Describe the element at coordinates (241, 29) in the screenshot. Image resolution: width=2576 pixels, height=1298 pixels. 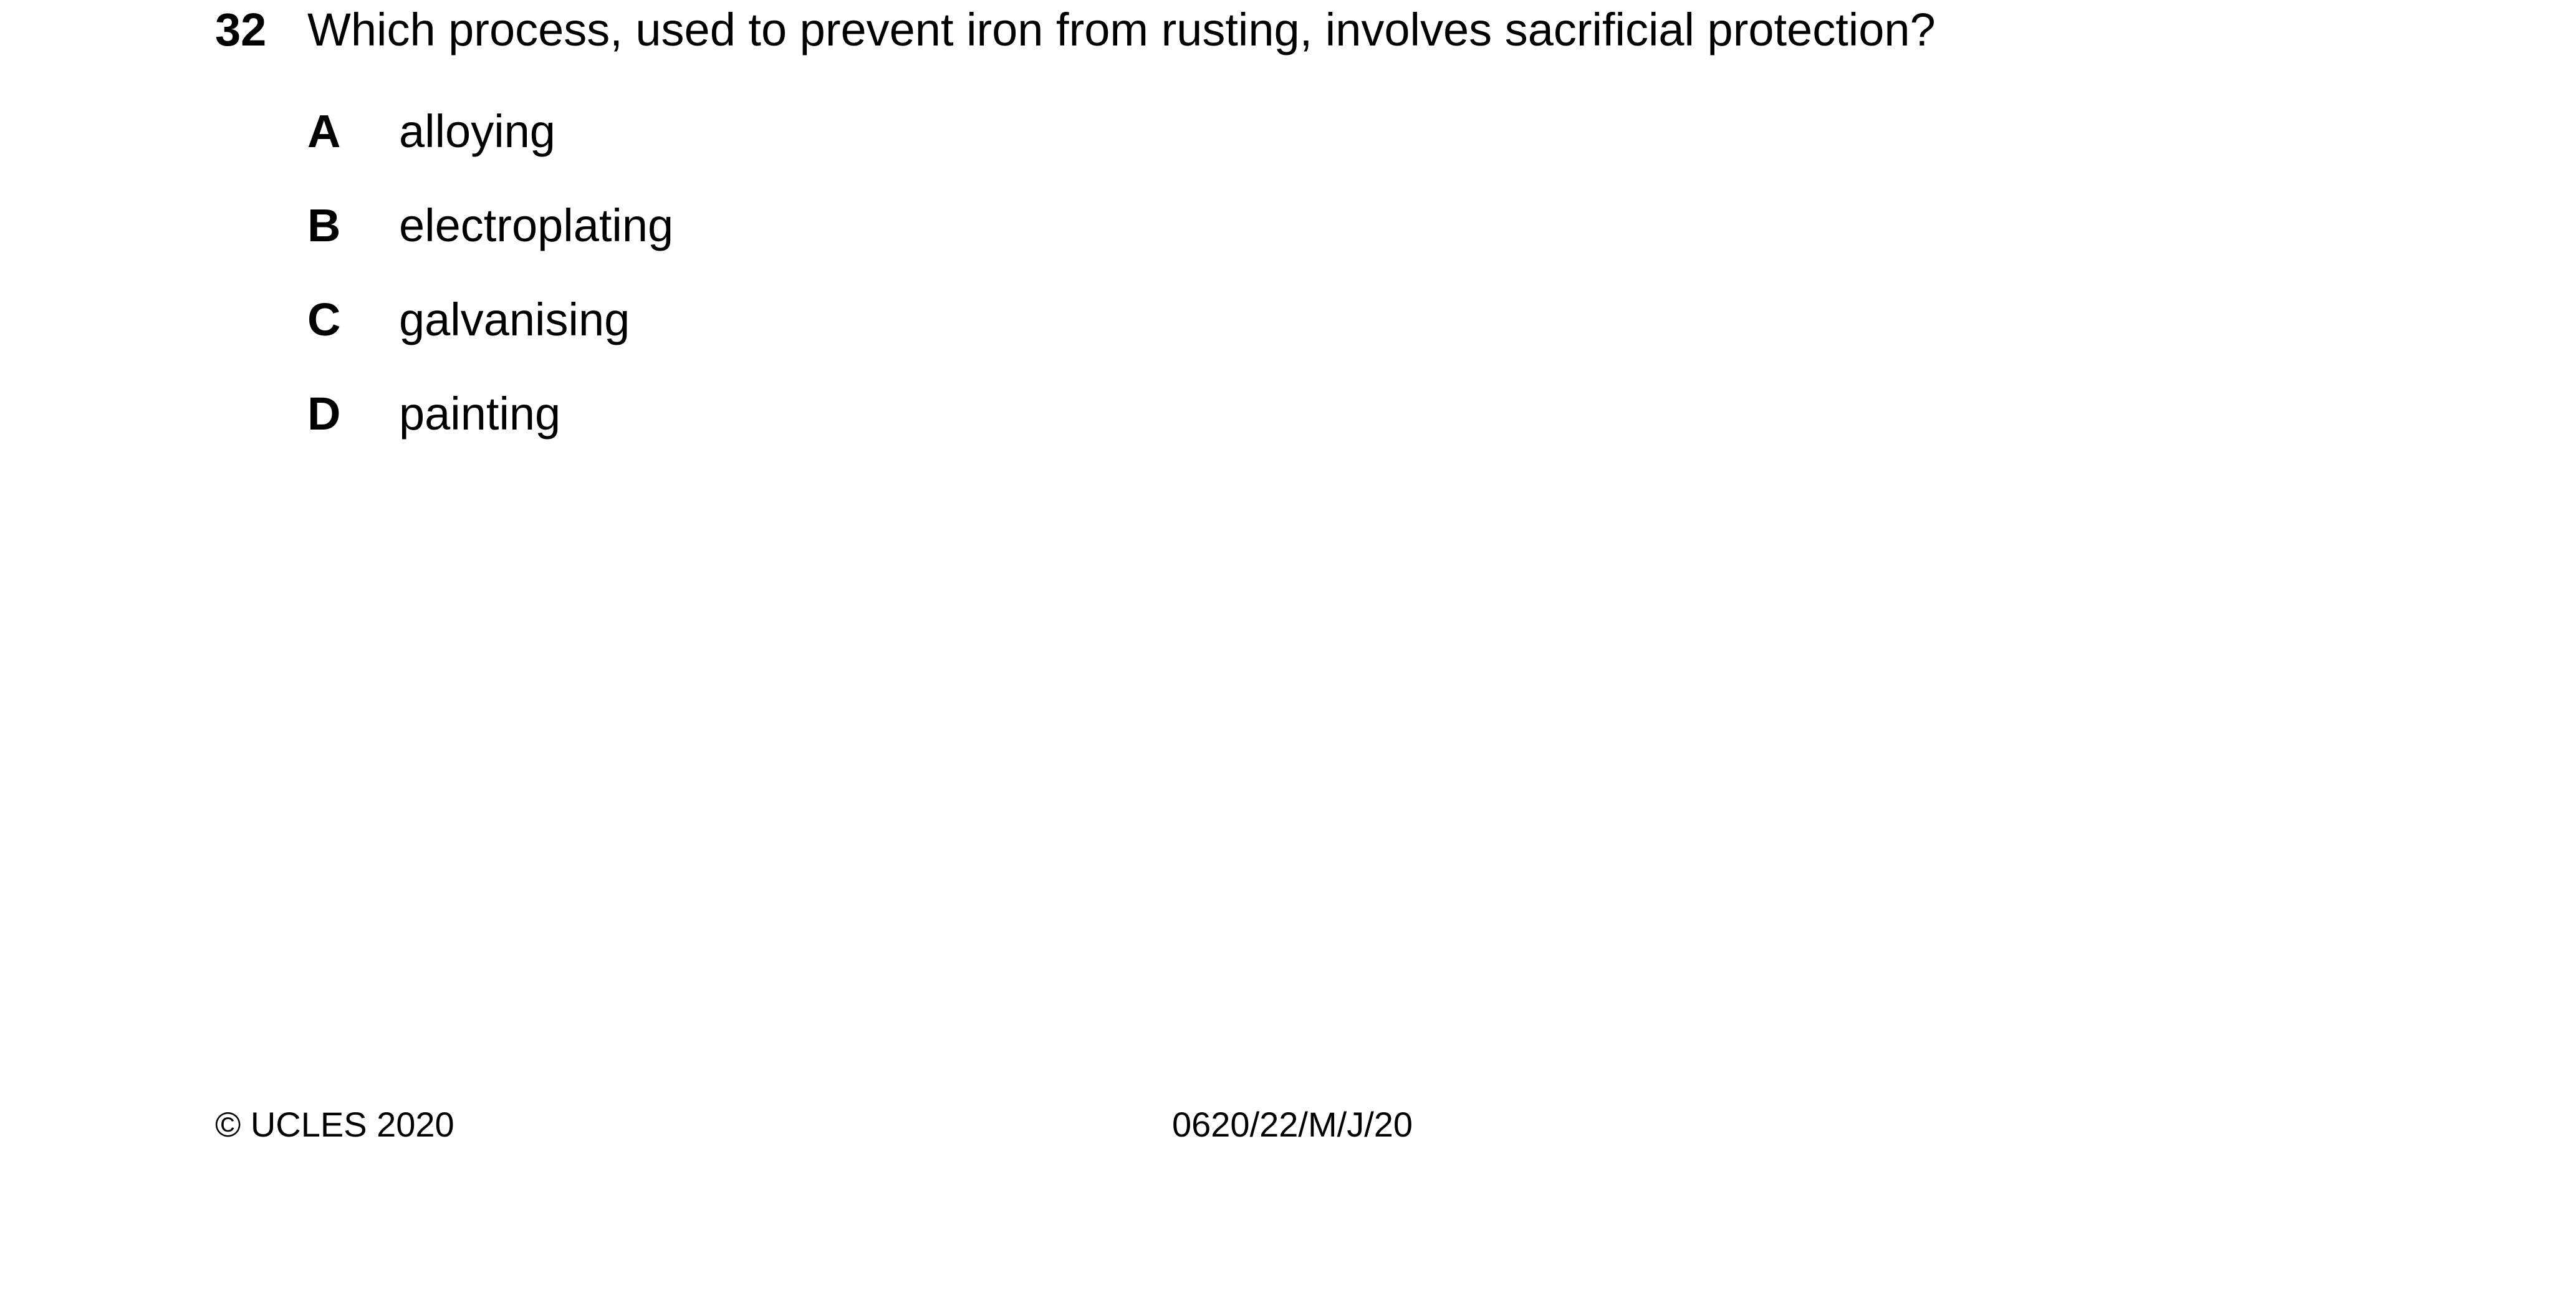
I see `question-number: 32` at that location.